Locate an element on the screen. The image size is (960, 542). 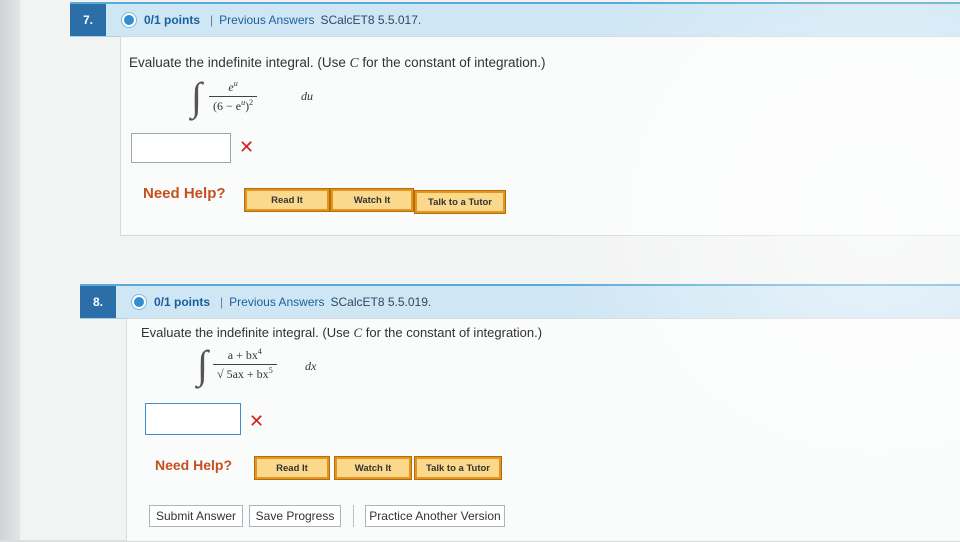
integrand-numerator: a + bx4 is located at coordinates (244, 354).